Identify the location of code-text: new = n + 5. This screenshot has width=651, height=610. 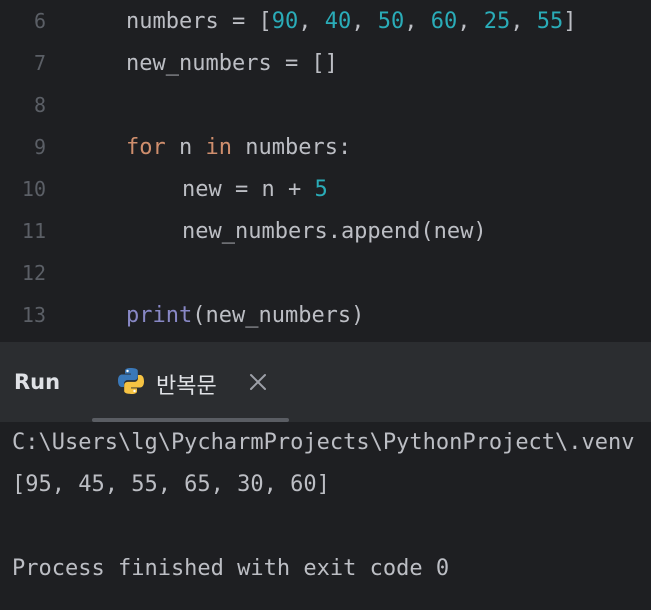
(255, 189).